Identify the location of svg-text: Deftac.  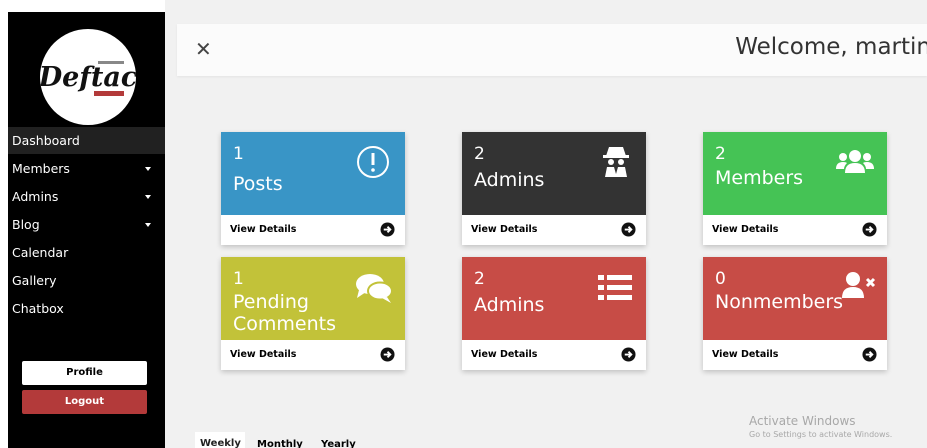
(88, 77).